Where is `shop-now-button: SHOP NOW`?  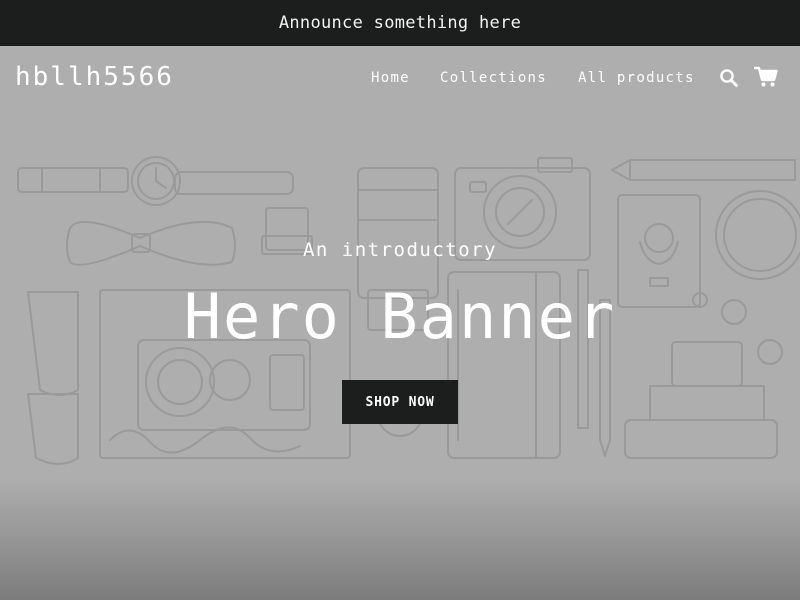
shop-now-button: SHOP NOW is located at coordinates (400, 402).